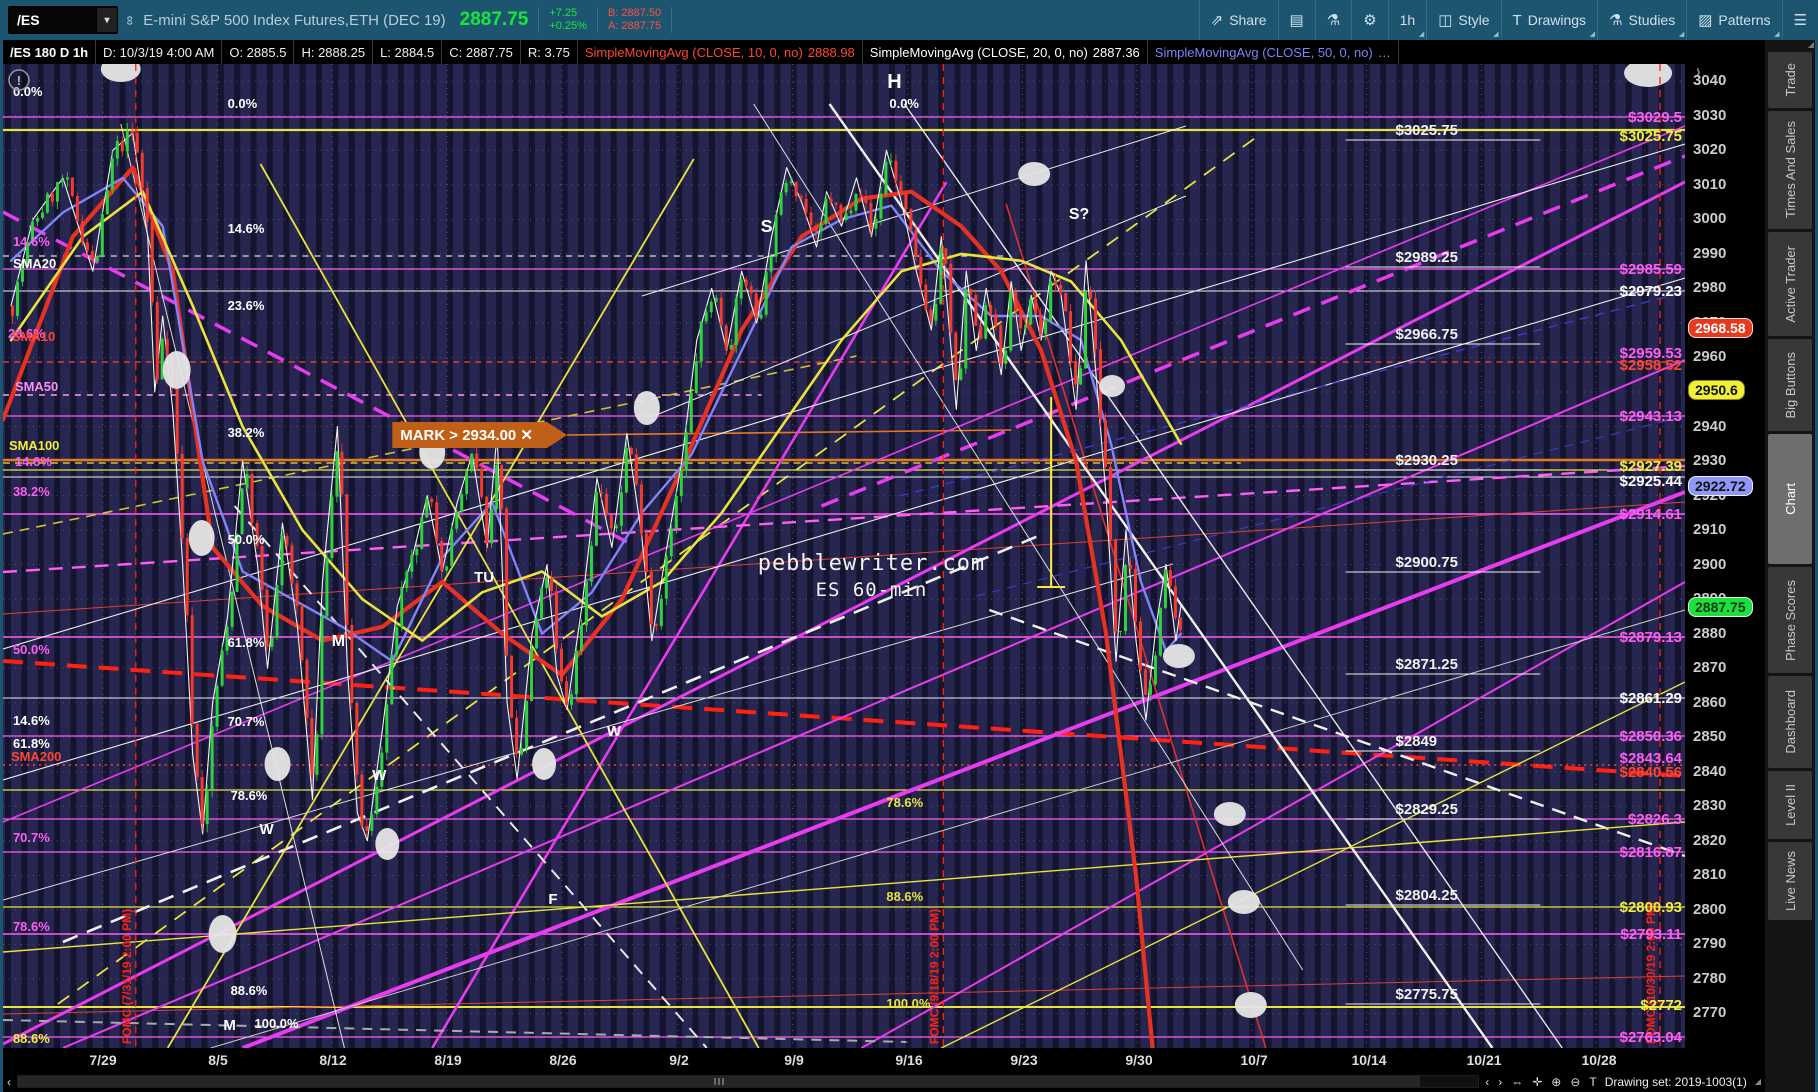 The width and height of the screenshot is (1818, 1092). What do you see at coordinates (1655, 819) in the screenshot?
I see `level-label: $2826.3` at bounding box center [1655, 819].